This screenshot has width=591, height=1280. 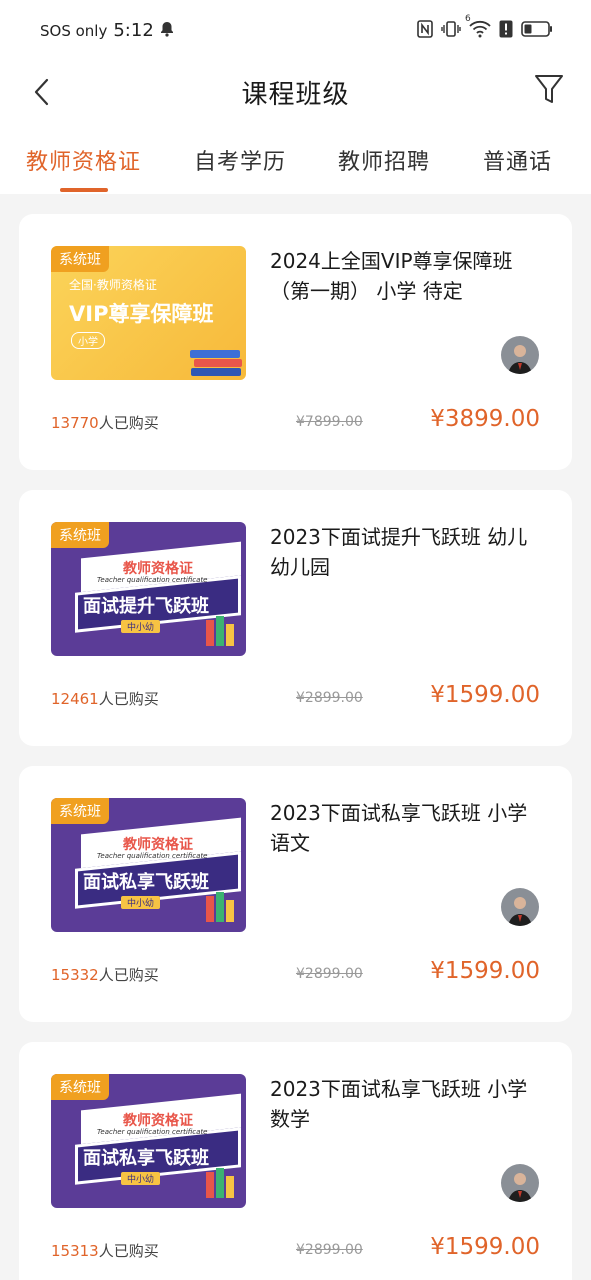 I want to click on page-title: 课程班级, so click(x=295, y=95).